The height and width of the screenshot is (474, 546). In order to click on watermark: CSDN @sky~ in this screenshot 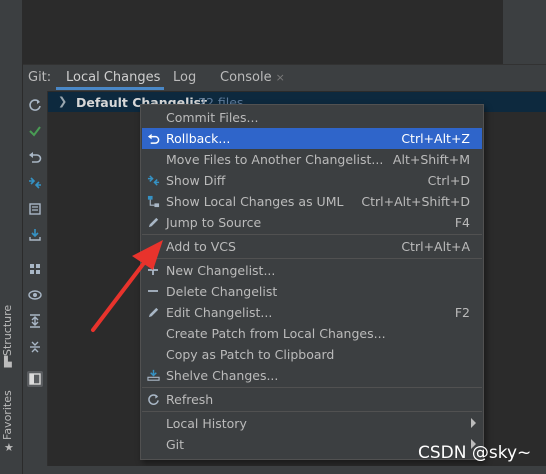, I will do `click(475, 453)`.